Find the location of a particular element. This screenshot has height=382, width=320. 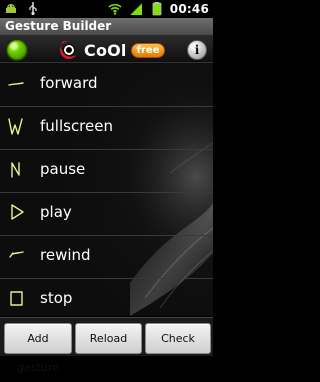

info-icon: i is located at coordinates (197, 50).